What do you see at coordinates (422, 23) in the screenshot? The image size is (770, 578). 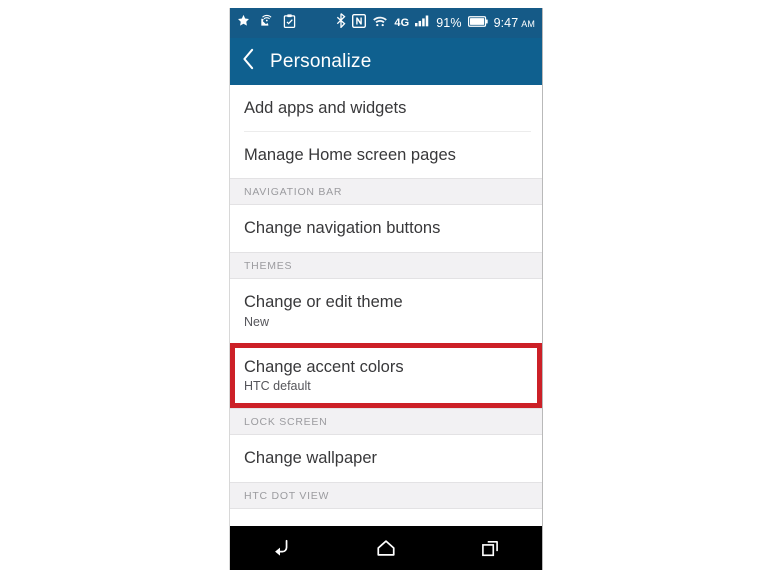 I see `signal-bars-icon` at bounding box center [422, 23].